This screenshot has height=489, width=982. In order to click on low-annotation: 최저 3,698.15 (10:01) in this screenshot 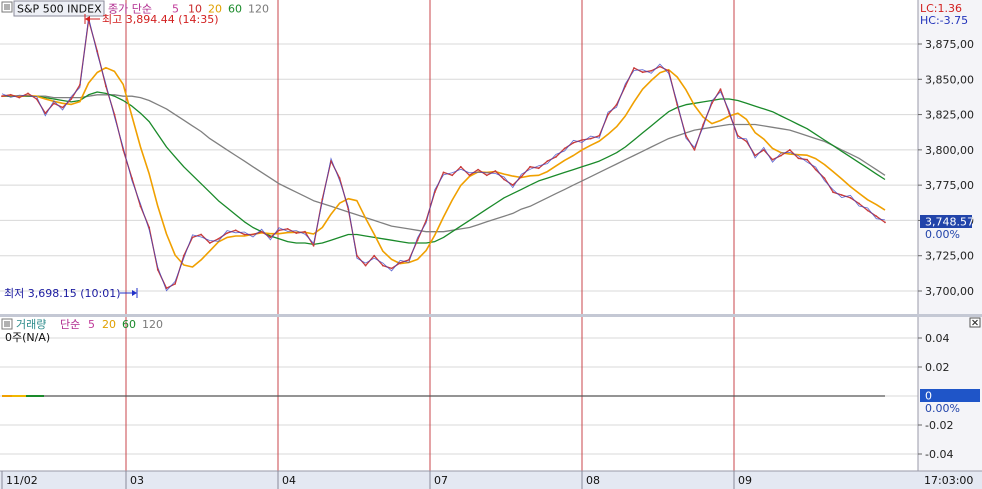, I will do `click(62, 293)`.